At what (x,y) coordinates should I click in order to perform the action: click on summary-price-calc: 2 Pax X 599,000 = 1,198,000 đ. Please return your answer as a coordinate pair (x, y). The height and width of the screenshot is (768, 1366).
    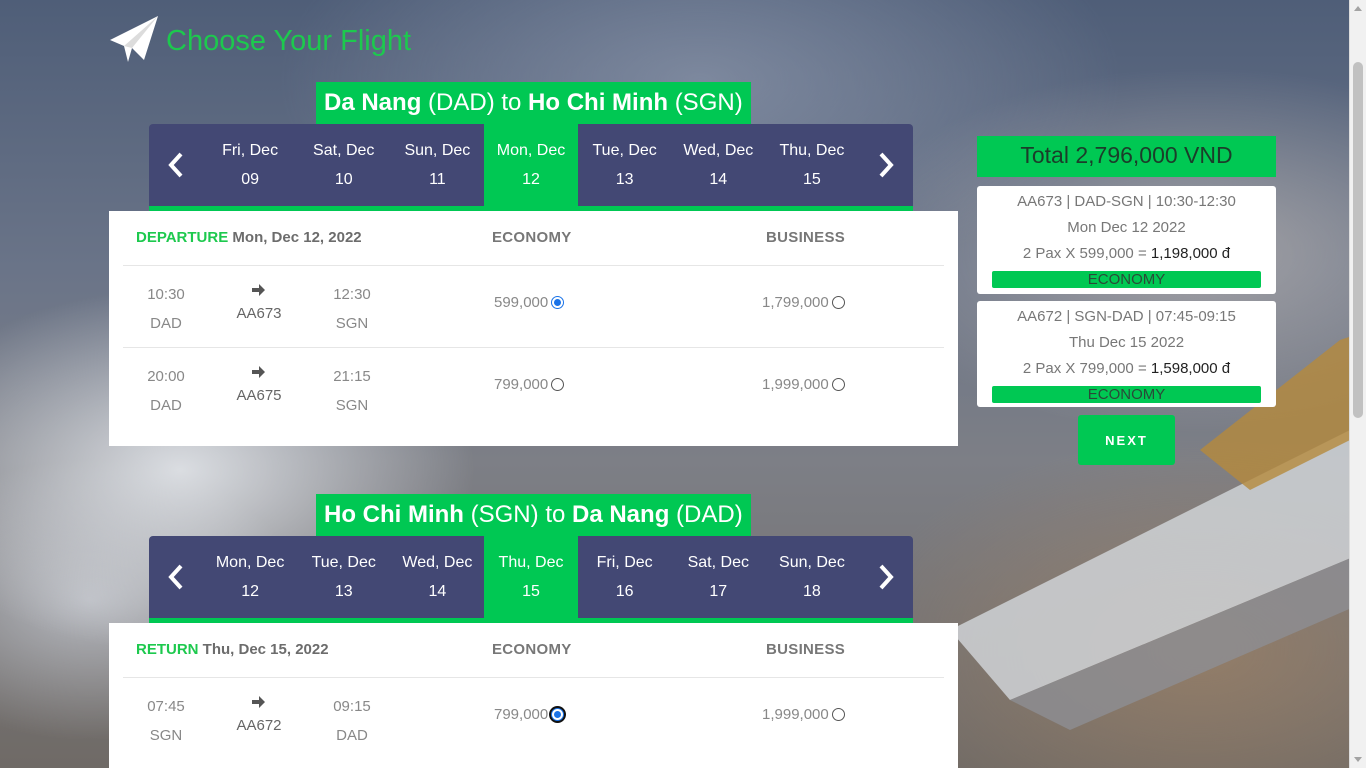
    Looking at the image, I should click on (1126, 253).